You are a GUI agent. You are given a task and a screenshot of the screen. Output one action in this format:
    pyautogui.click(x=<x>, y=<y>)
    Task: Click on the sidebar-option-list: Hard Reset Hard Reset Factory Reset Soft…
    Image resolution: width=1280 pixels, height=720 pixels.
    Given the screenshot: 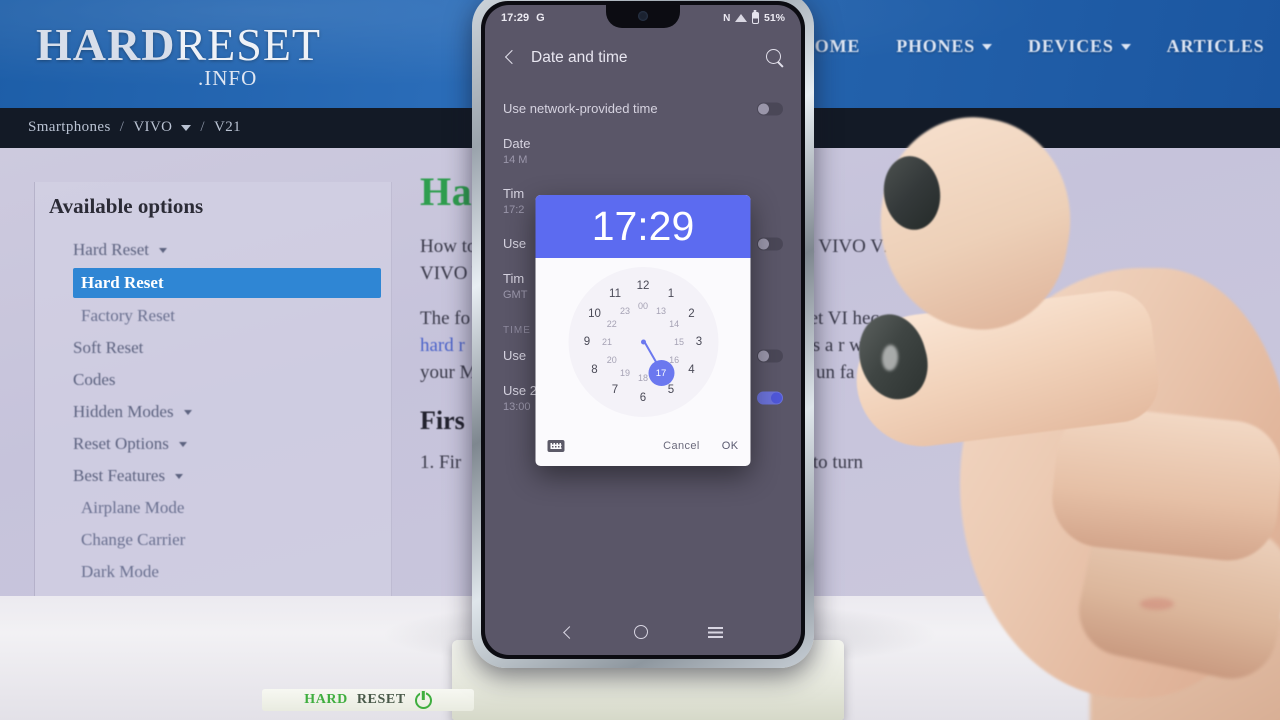 What is the action you would take?
    pyautogui.click(x=214, y=411)
    